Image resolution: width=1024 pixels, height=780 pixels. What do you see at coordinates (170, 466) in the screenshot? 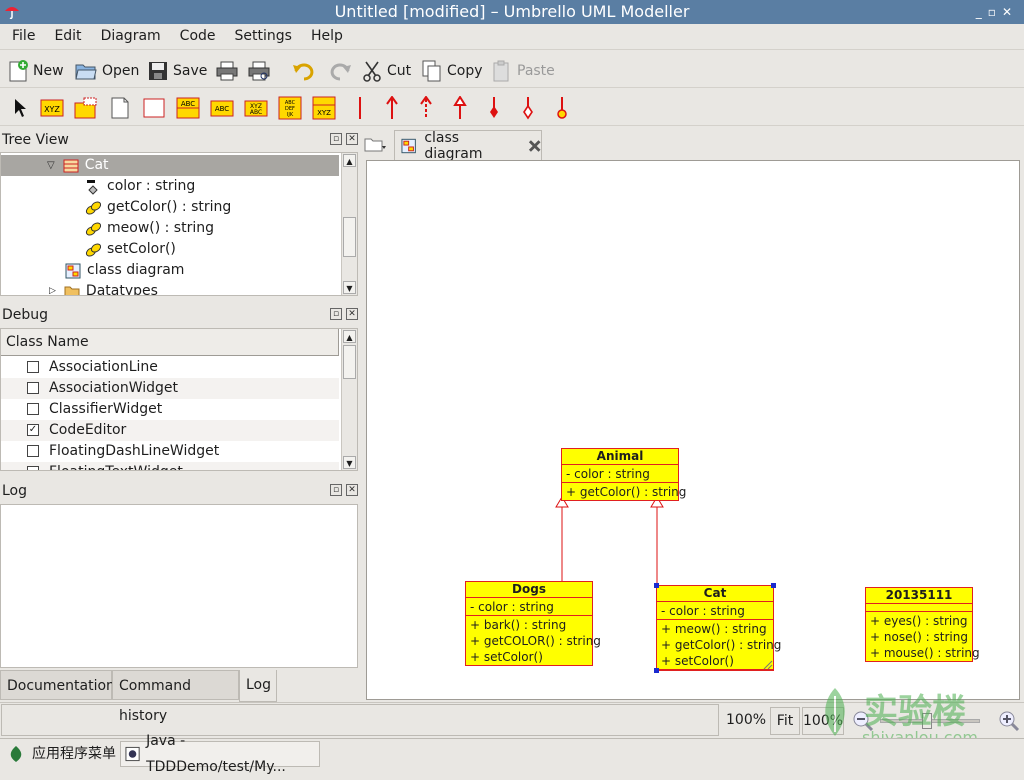
I see `debug-row: FloatingTextWidget` at bounding box center [170, 466].